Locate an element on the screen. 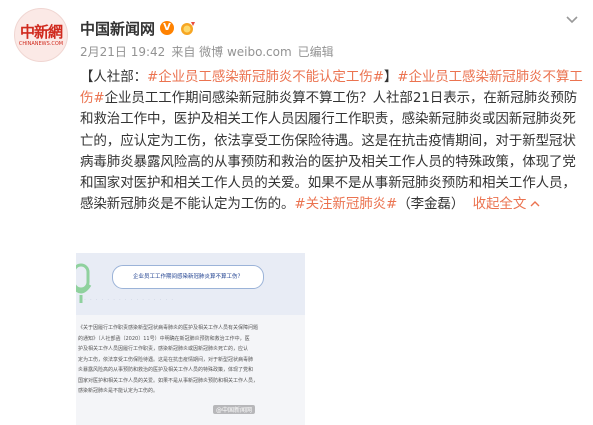 Image resolution: width=593 pixels, height=425 pixels. author-avatar: 中新網 CHINANEWS.COM is located at coordinates (41, 35).